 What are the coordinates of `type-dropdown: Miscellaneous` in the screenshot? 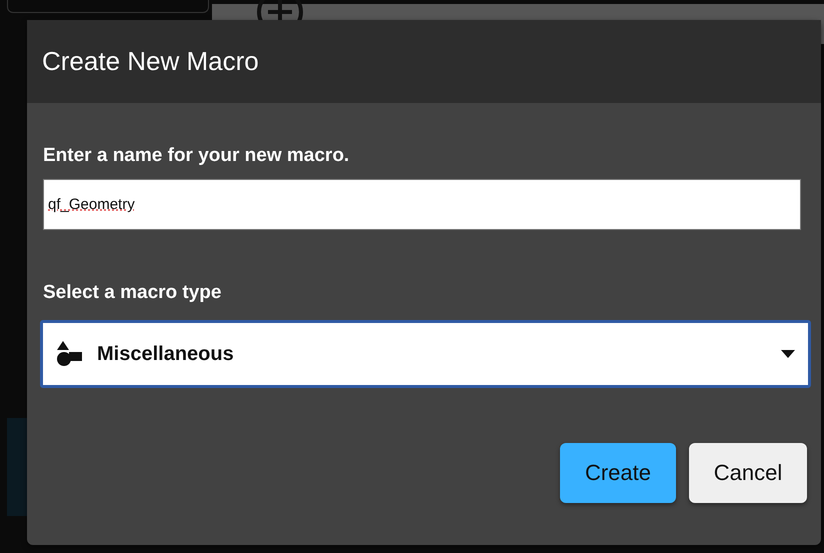 It's located at (425, 354).